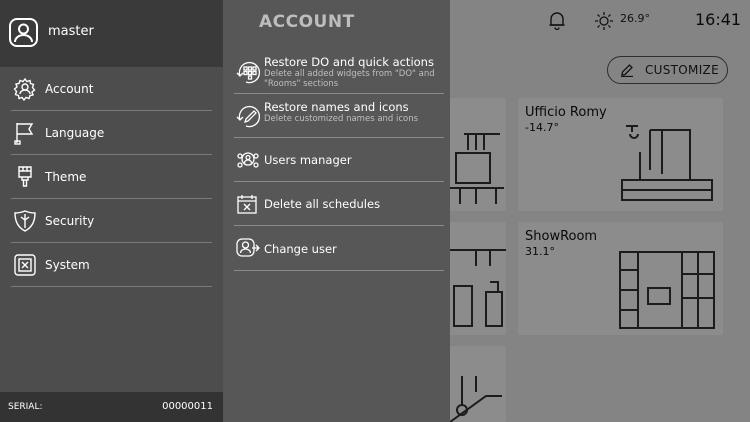  Describe the element at coordinates (25, 221) in the screenshot. I see `shield-icon` at that location.